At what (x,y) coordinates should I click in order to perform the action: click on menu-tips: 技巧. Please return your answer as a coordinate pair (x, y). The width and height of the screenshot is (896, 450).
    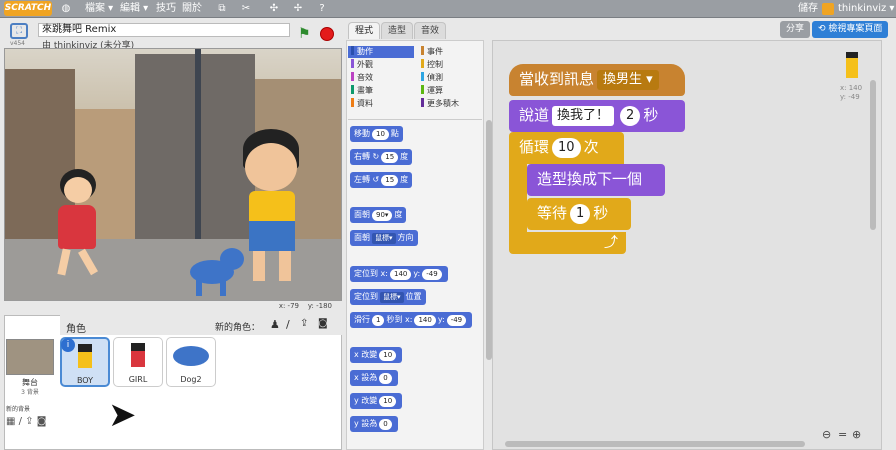
    Looking at the image, I should click on (166, 9).